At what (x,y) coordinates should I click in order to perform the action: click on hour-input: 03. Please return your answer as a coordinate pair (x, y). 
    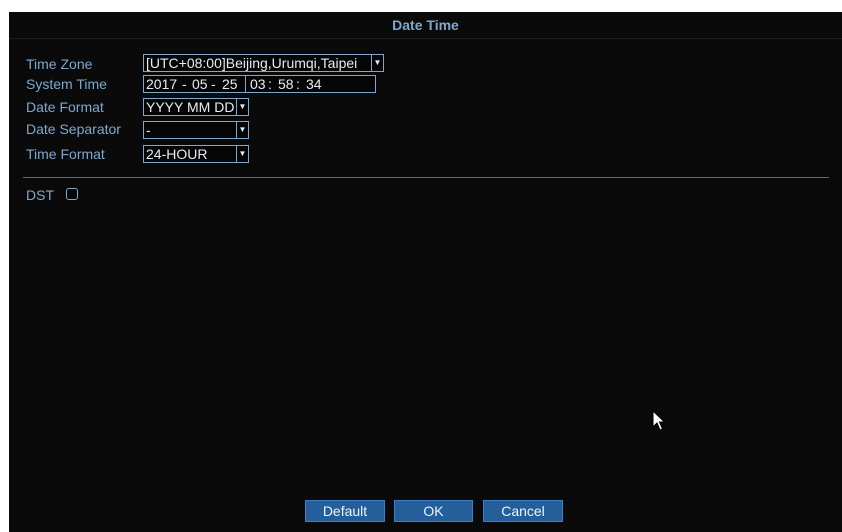
    Looking at the image, I should click on (258, 84).